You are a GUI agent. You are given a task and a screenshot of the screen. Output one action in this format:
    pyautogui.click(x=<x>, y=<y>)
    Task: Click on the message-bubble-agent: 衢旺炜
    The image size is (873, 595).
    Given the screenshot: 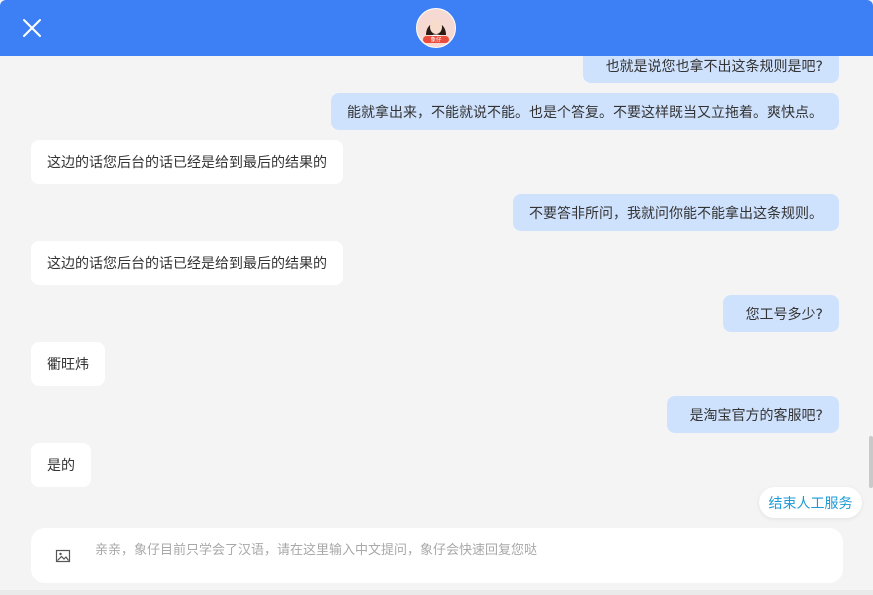 What is the action you would take?
    pyautogui.click(x=68, y=364)
    